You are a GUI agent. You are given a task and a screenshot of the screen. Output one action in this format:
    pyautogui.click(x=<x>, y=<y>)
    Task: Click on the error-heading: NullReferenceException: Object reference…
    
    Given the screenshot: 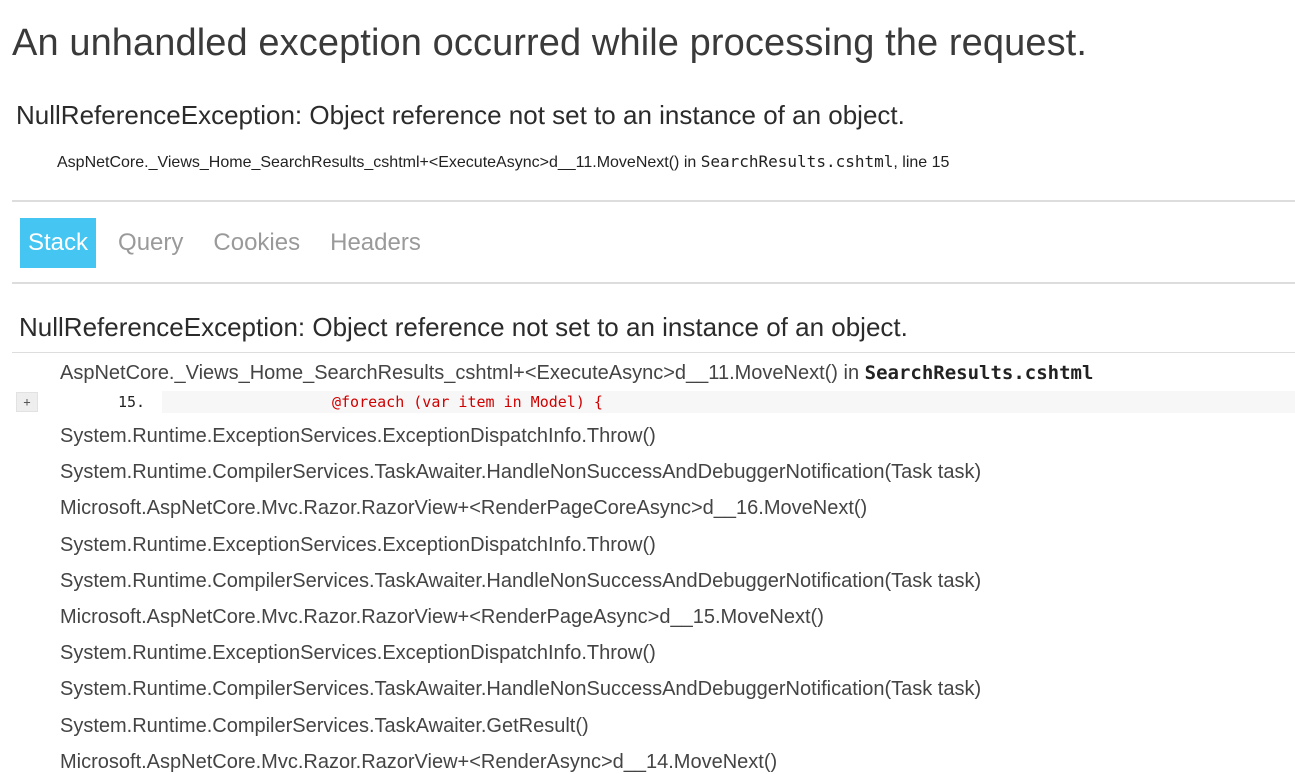 What is the action you would take?
    pyautogui.click(x=460, y=115)
    